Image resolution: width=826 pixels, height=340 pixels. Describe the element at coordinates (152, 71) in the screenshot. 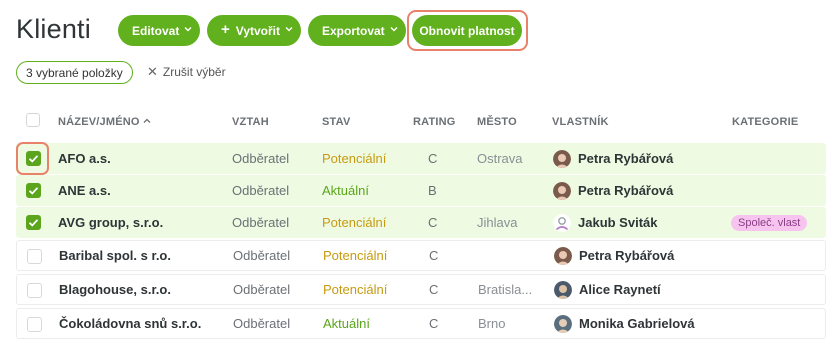

I see `close-icon: ✕` at that location.